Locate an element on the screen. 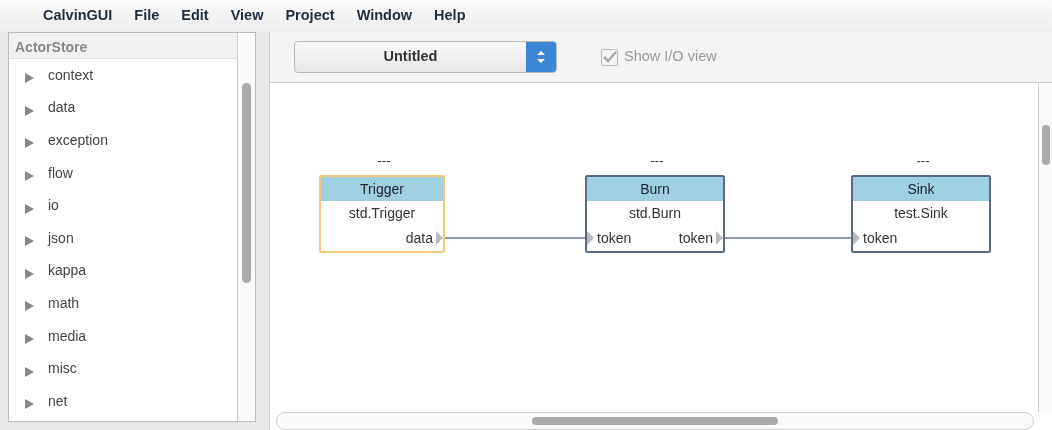  actor-node: Trigger std.Trigger data is located at coordinates (382, 214).